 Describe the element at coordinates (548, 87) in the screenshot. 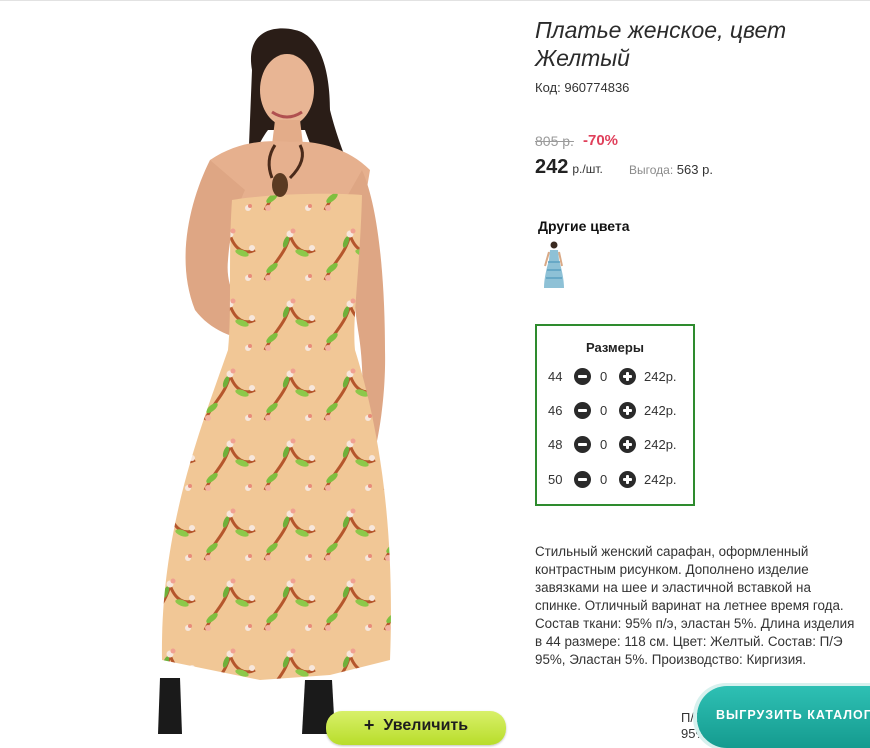

I see `product-code-label: Код:` at that location.